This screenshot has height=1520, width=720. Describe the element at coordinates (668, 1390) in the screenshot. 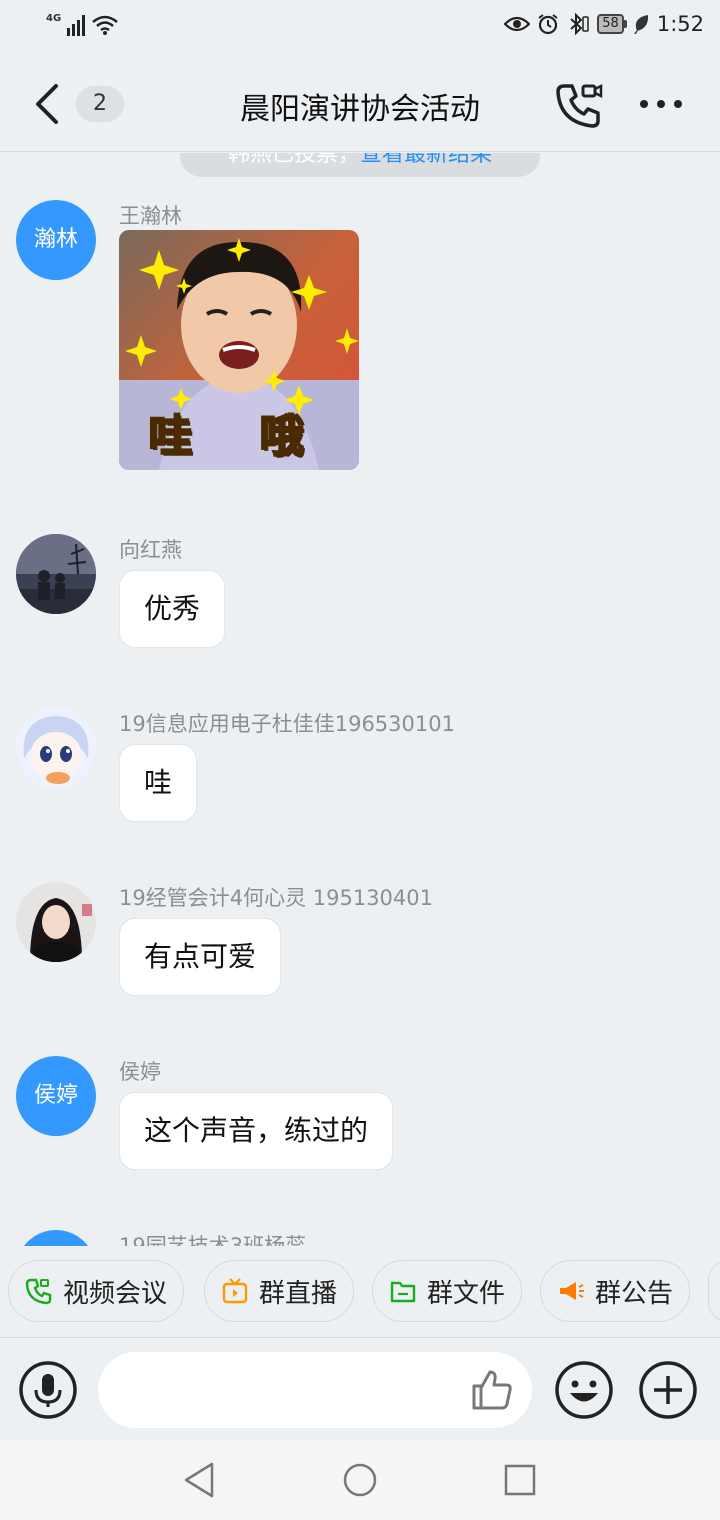

I see `add-icon` at that location.